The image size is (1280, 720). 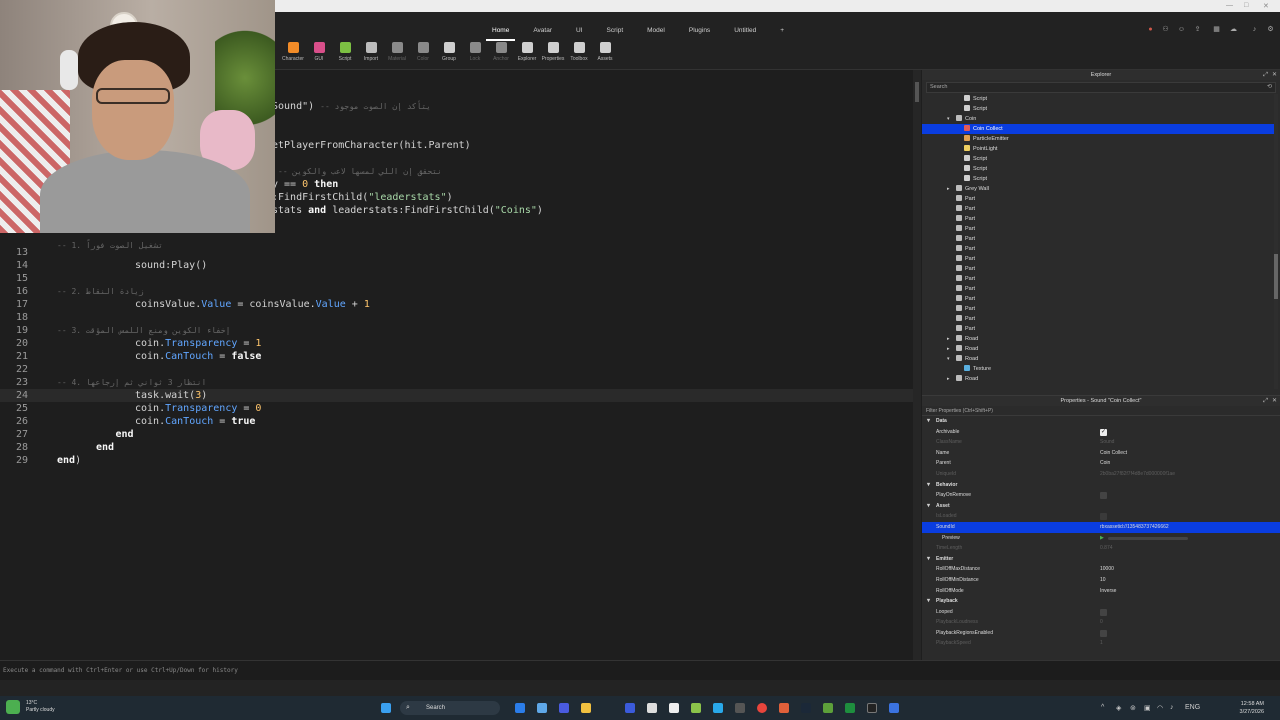 What do you see at coordinates (1098, 359) in the screenshot?
I see `explorer-item: ▾ Road` at bounding box center [1098, 359].